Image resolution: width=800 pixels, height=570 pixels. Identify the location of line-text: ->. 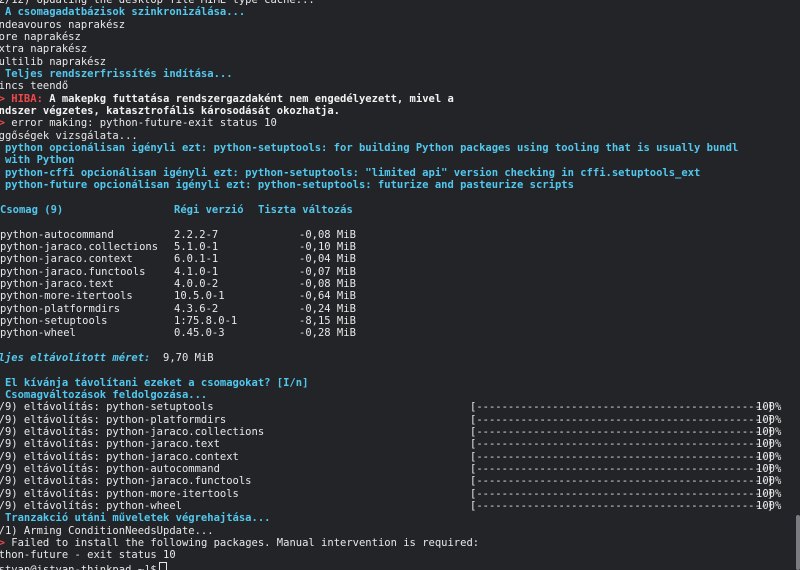
(2, 543).